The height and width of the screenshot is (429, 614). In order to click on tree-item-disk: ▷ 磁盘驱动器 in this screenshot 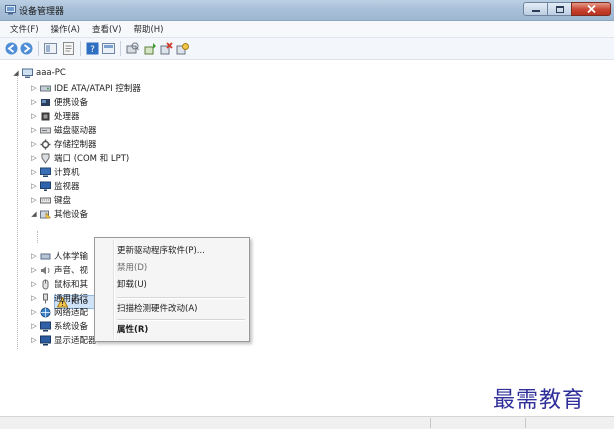, I will do `click(63, 130)`.